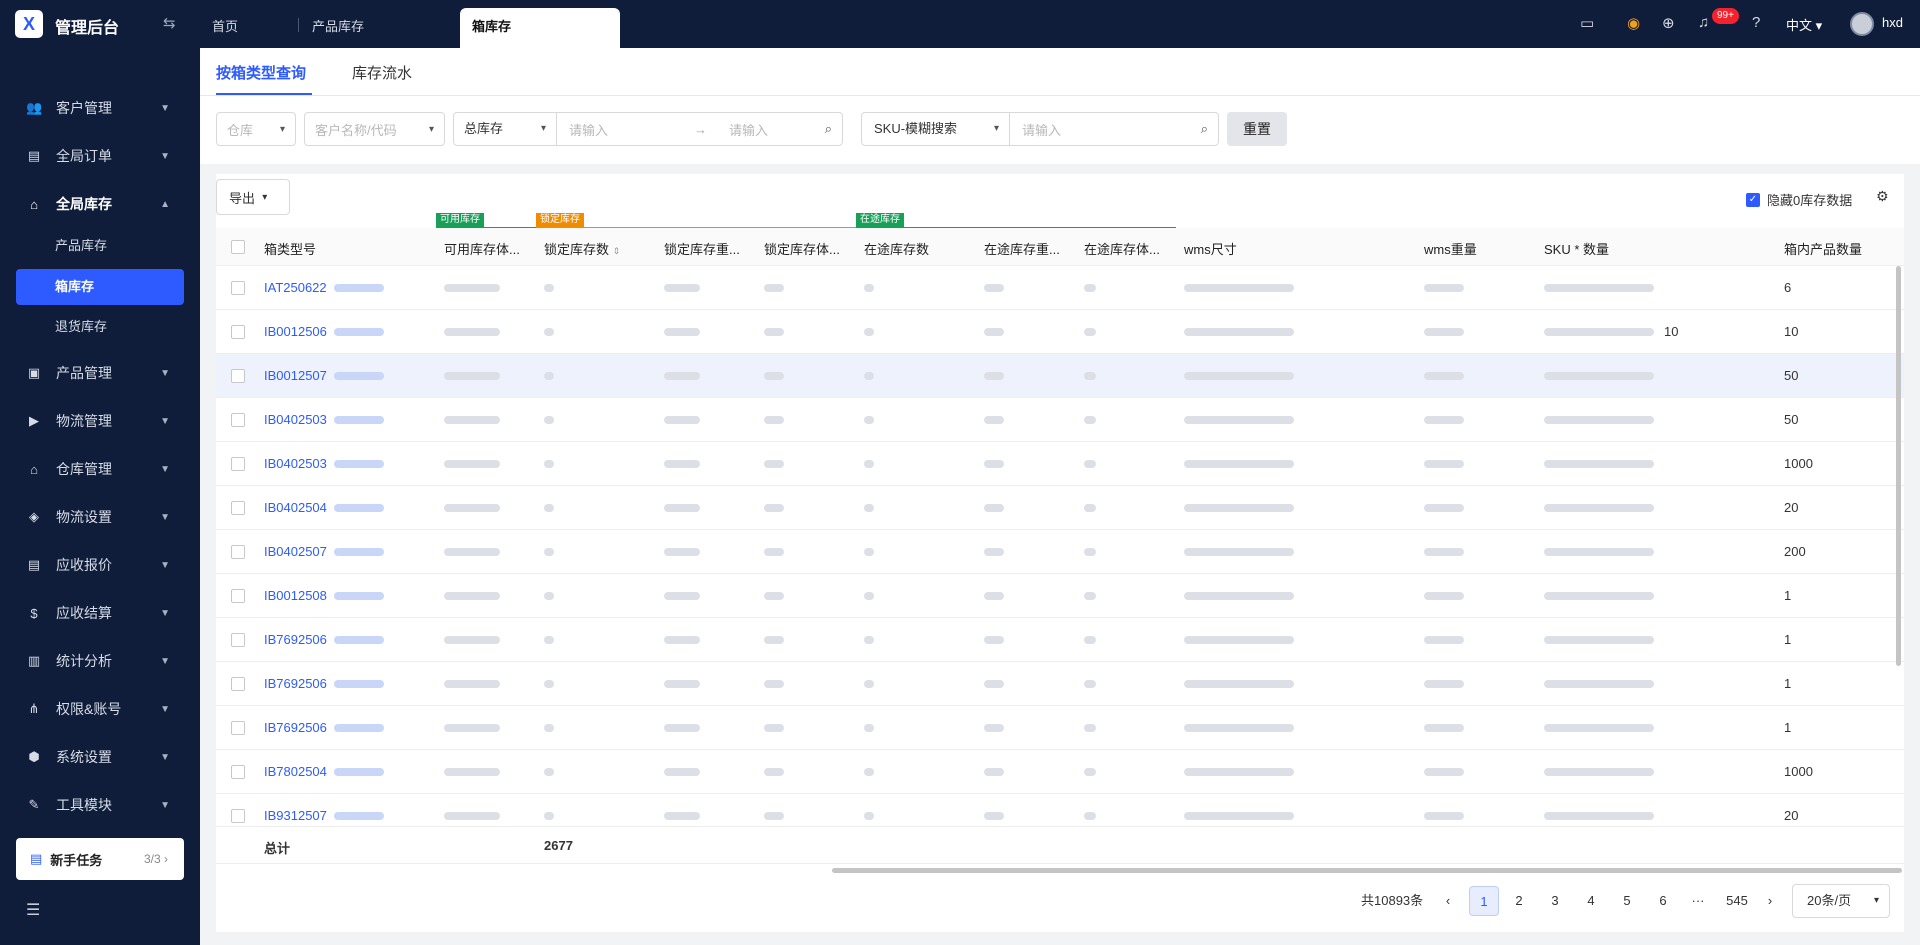 Image resolution: width=1920 pixels, height=945 pixels. I want to click on page-ellipsis: ···, so click(1698, 901).